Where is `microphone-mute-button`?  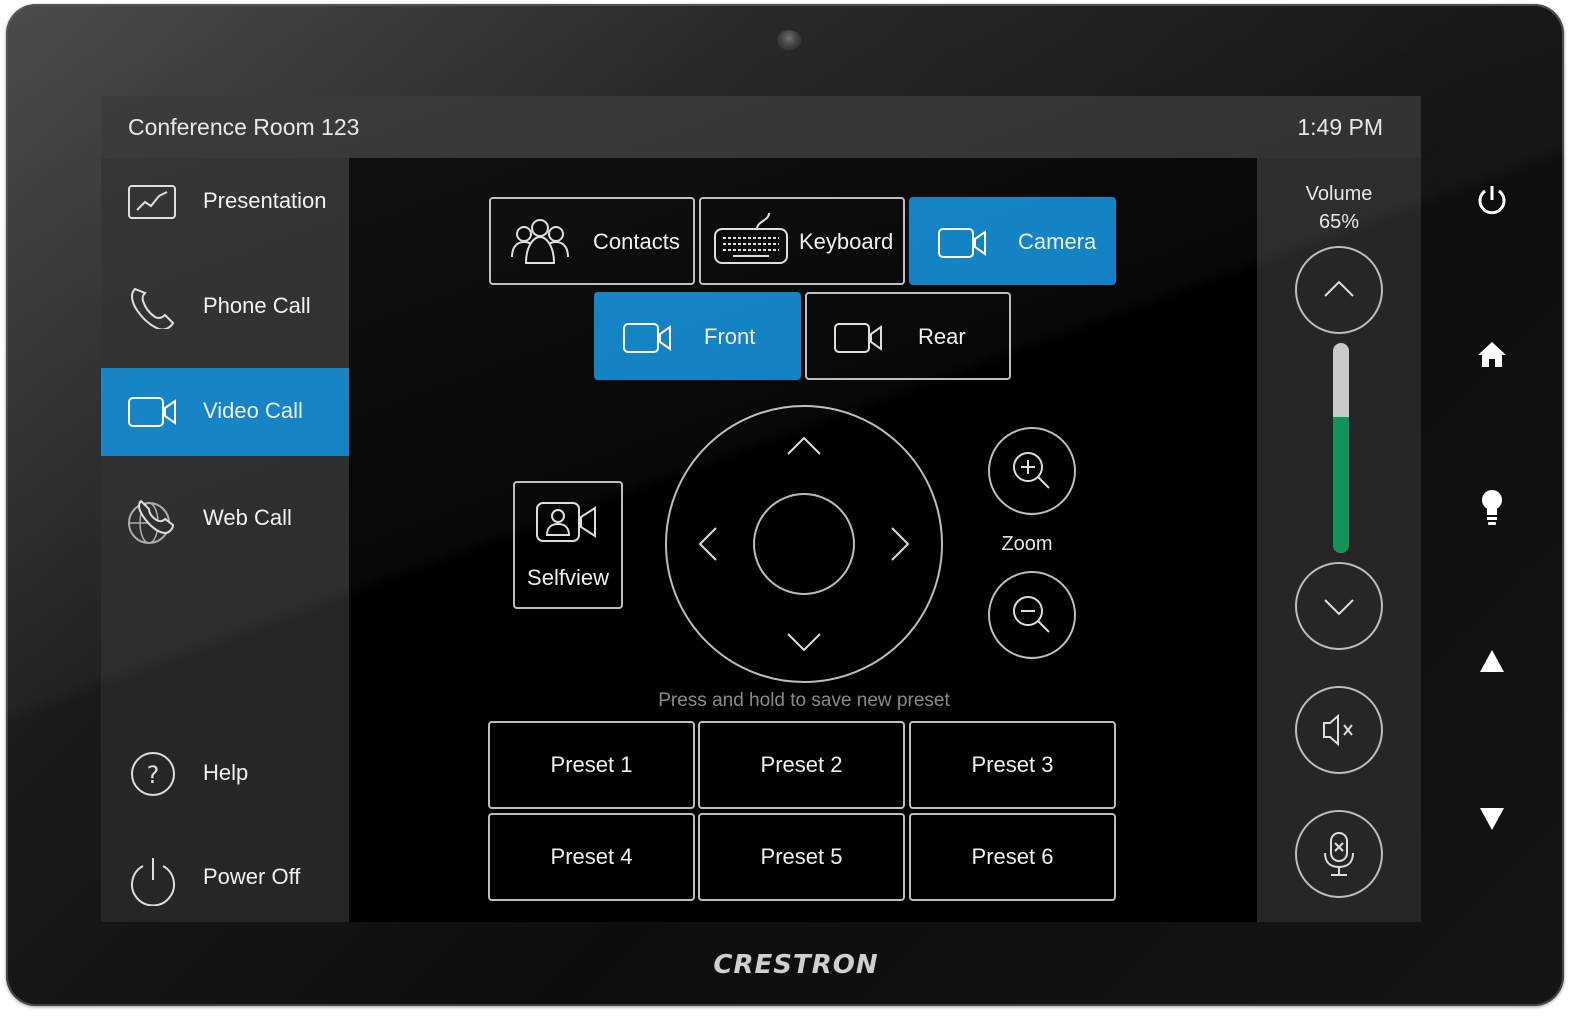
microphone-mute-button is located at coordinates (1339, 854).